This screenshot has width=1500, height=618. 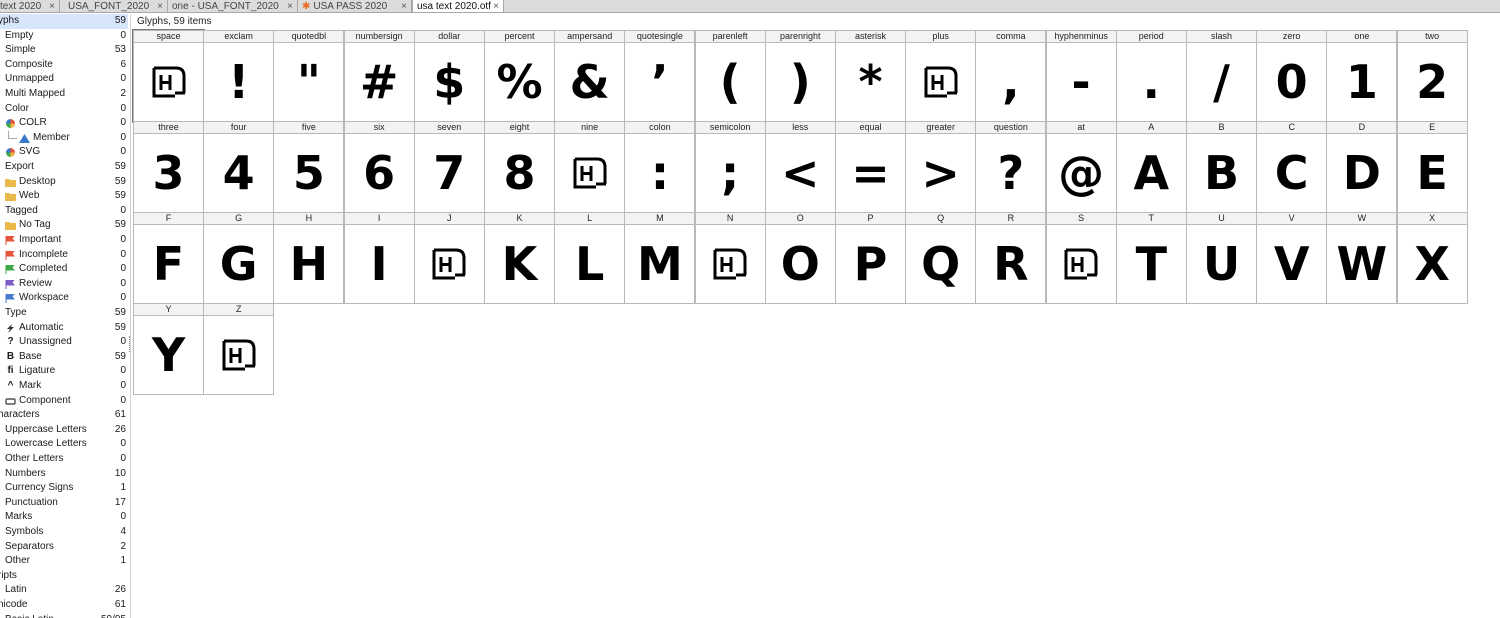 What do you see at coordinates (64, 605) in the screenshot?
I see `sidebar-item: nicode 61` at bounding box center [64, 605].